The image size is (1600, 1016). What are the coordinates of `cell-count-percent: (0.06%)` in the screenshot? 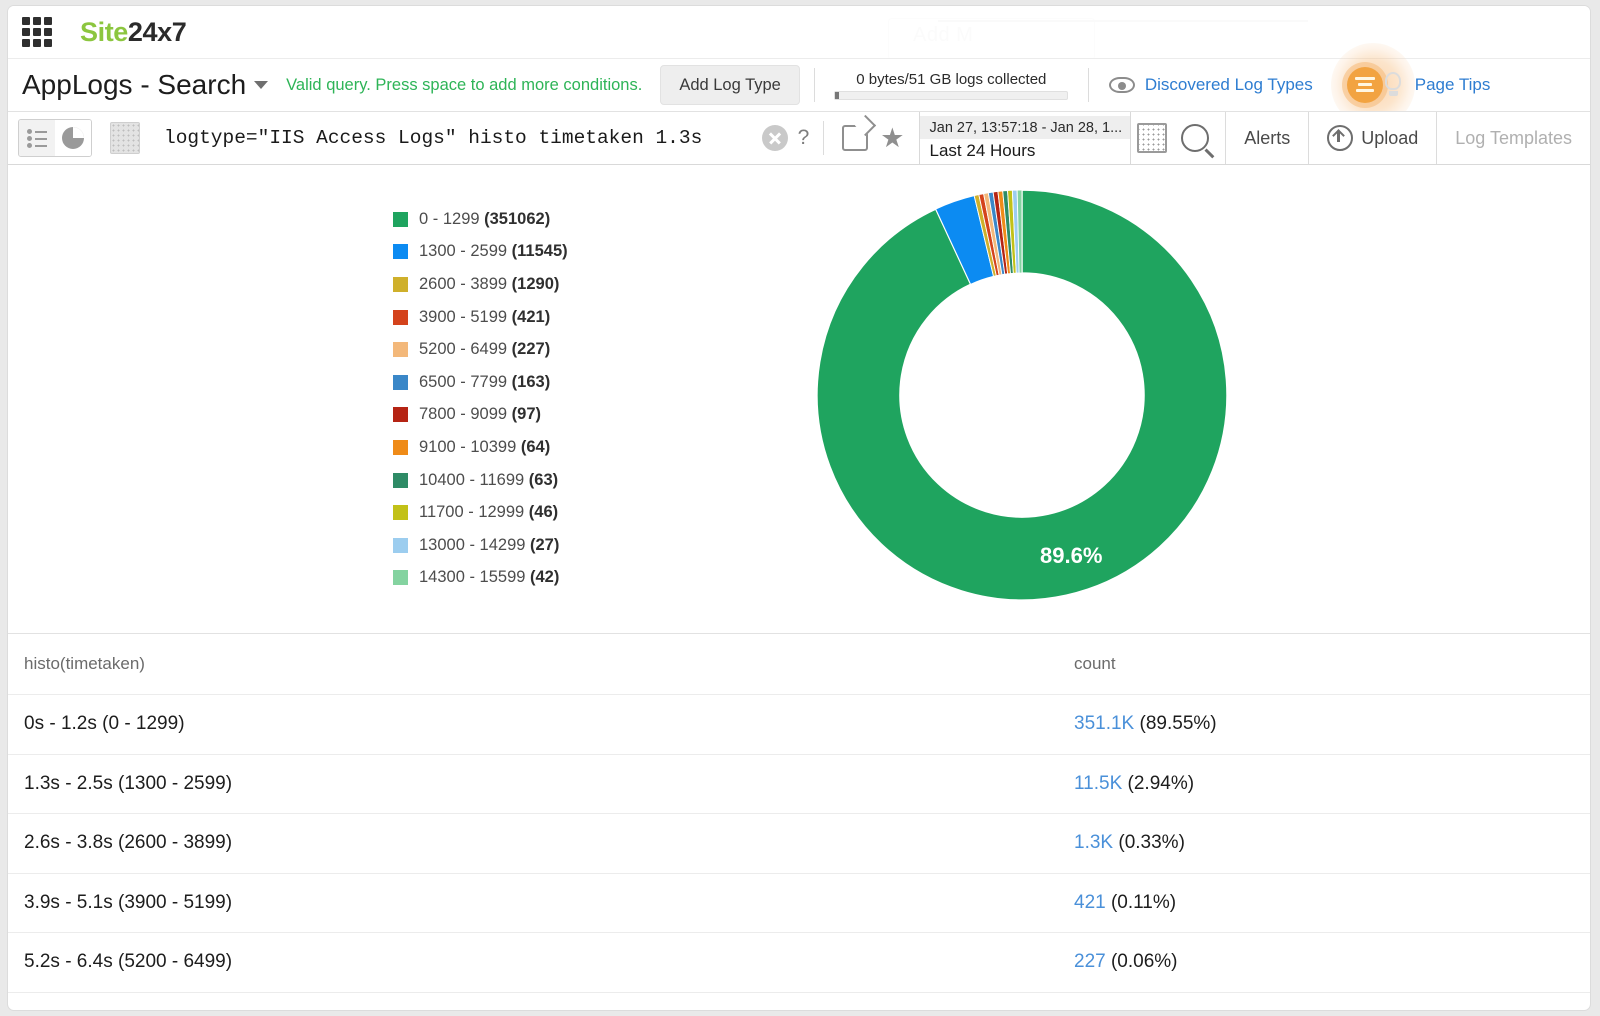 It's located at (1141, 962).